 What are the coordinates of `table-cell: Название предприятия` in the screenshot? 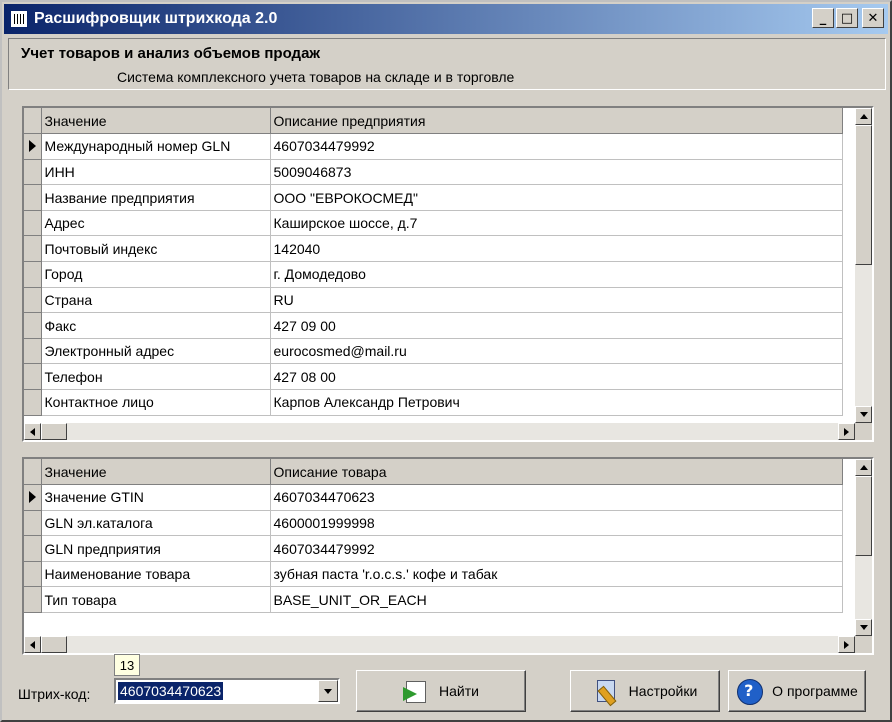 It's located at (156, 197).